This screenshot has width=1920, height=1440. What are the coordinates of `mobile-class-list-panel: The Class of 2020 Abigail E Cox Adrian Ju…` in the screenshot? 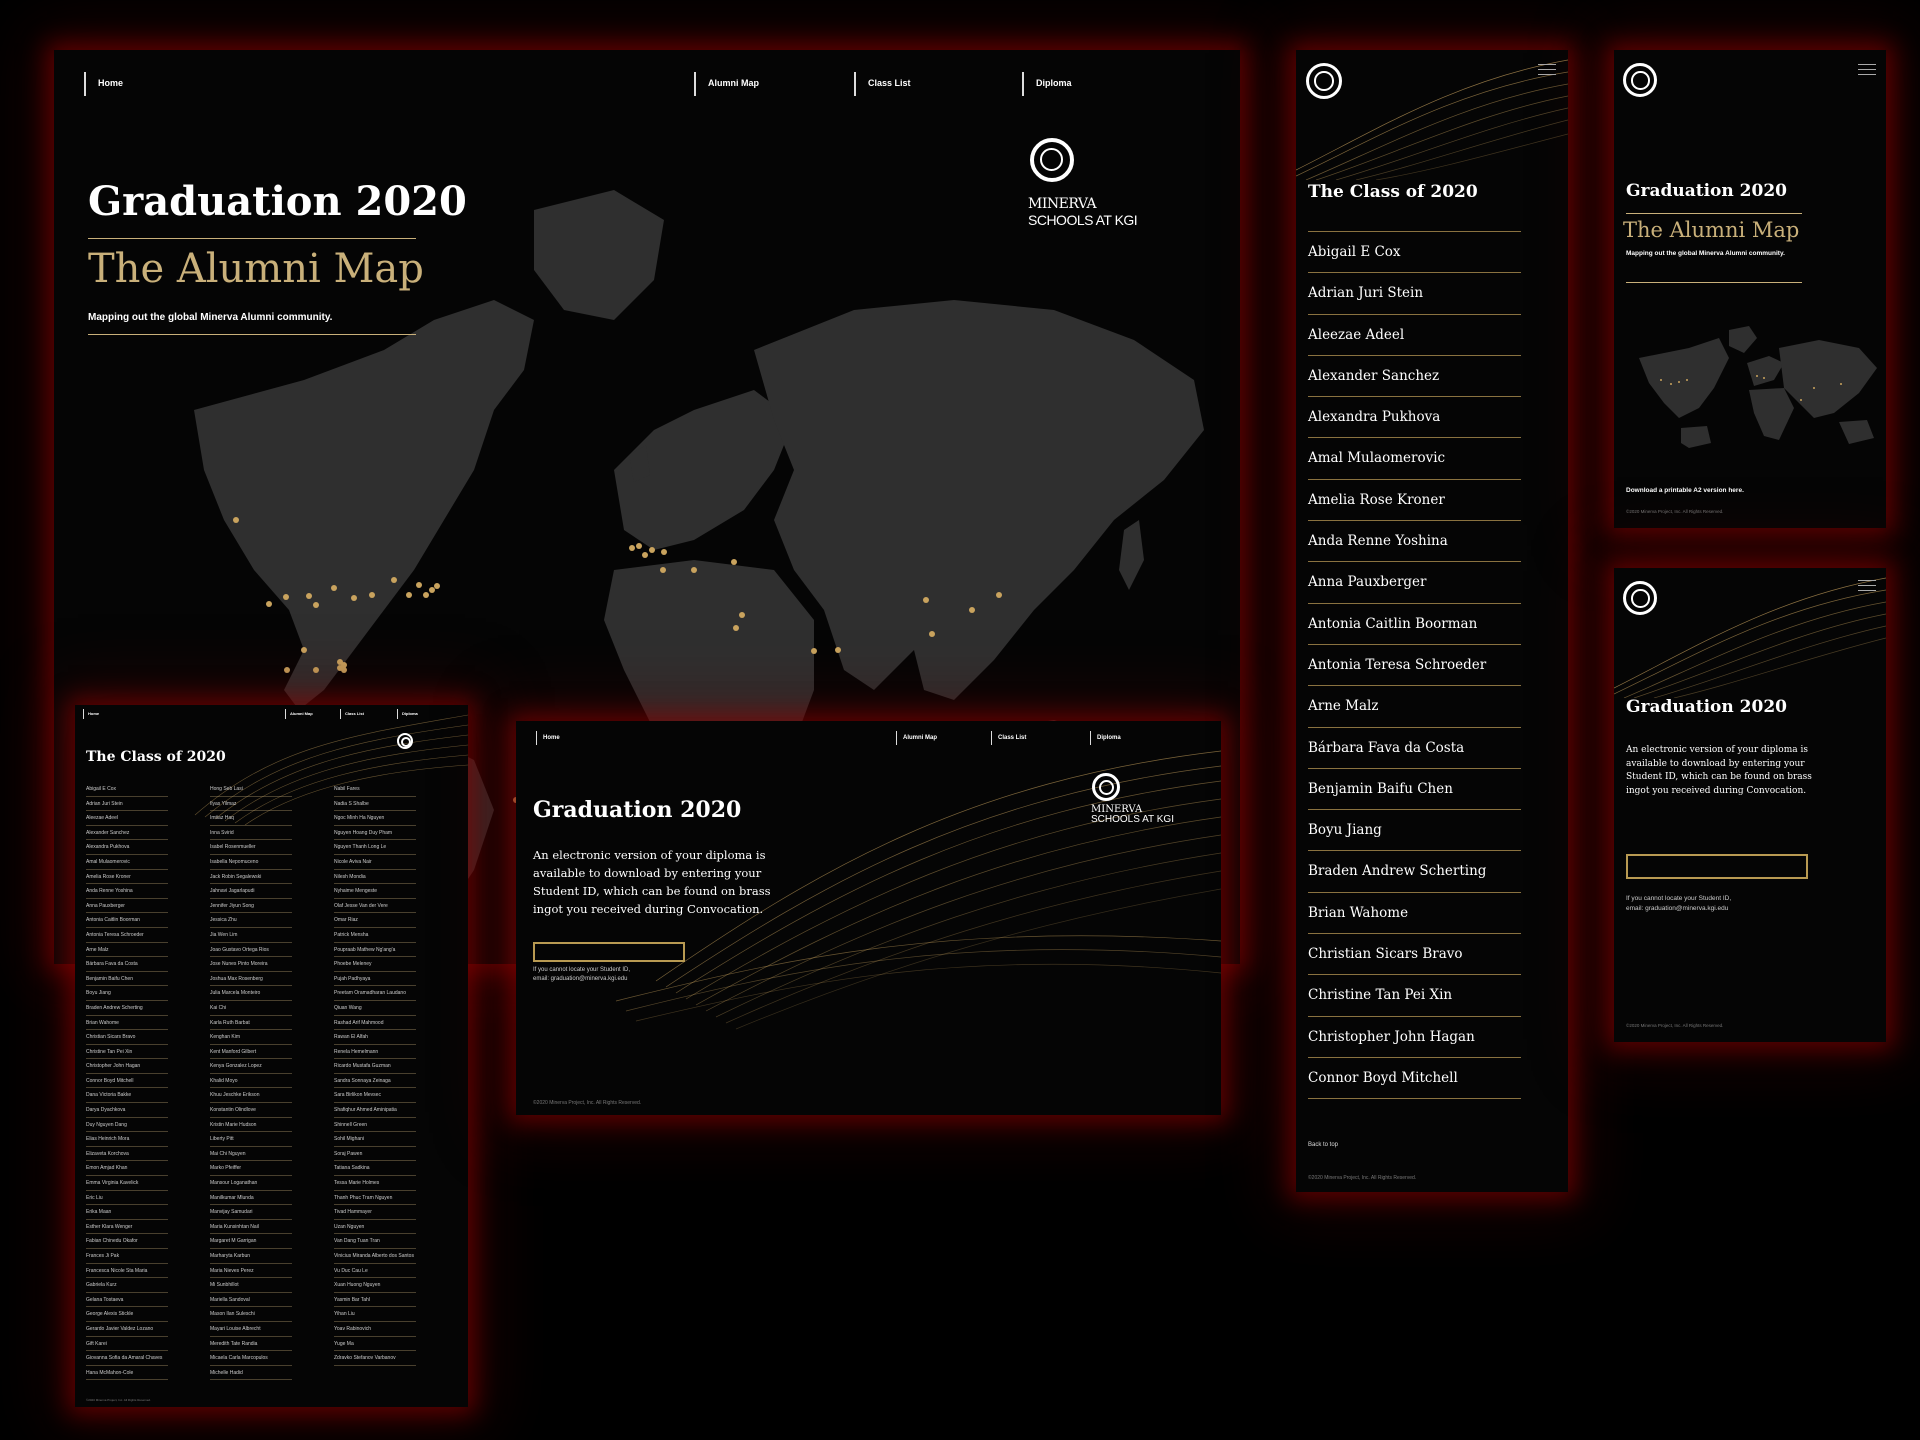 It's located at (1432, 621).